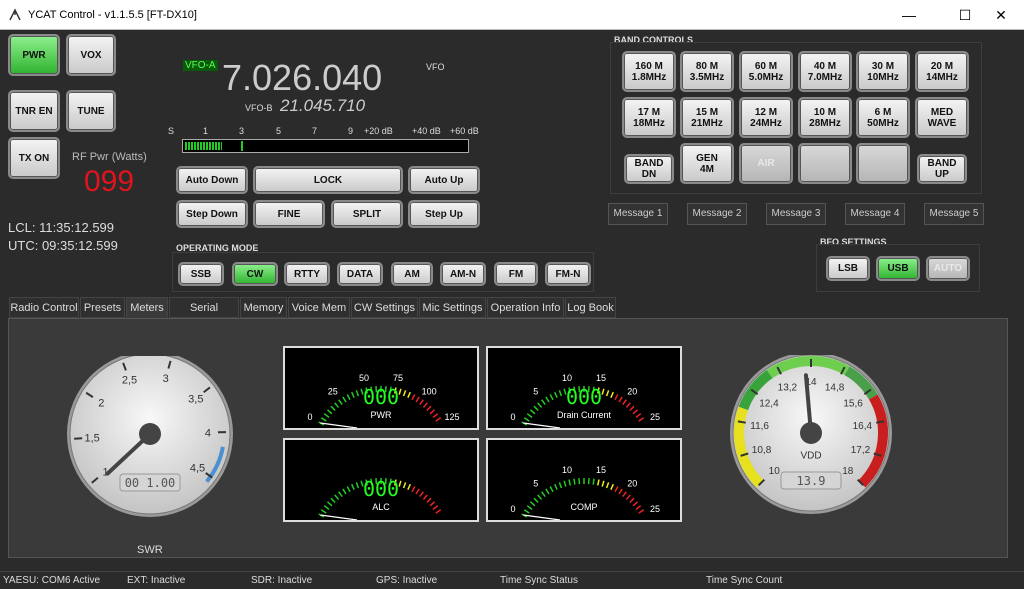  I want to click on tab-voice-mem: Voice Mem, so click(319, 307).